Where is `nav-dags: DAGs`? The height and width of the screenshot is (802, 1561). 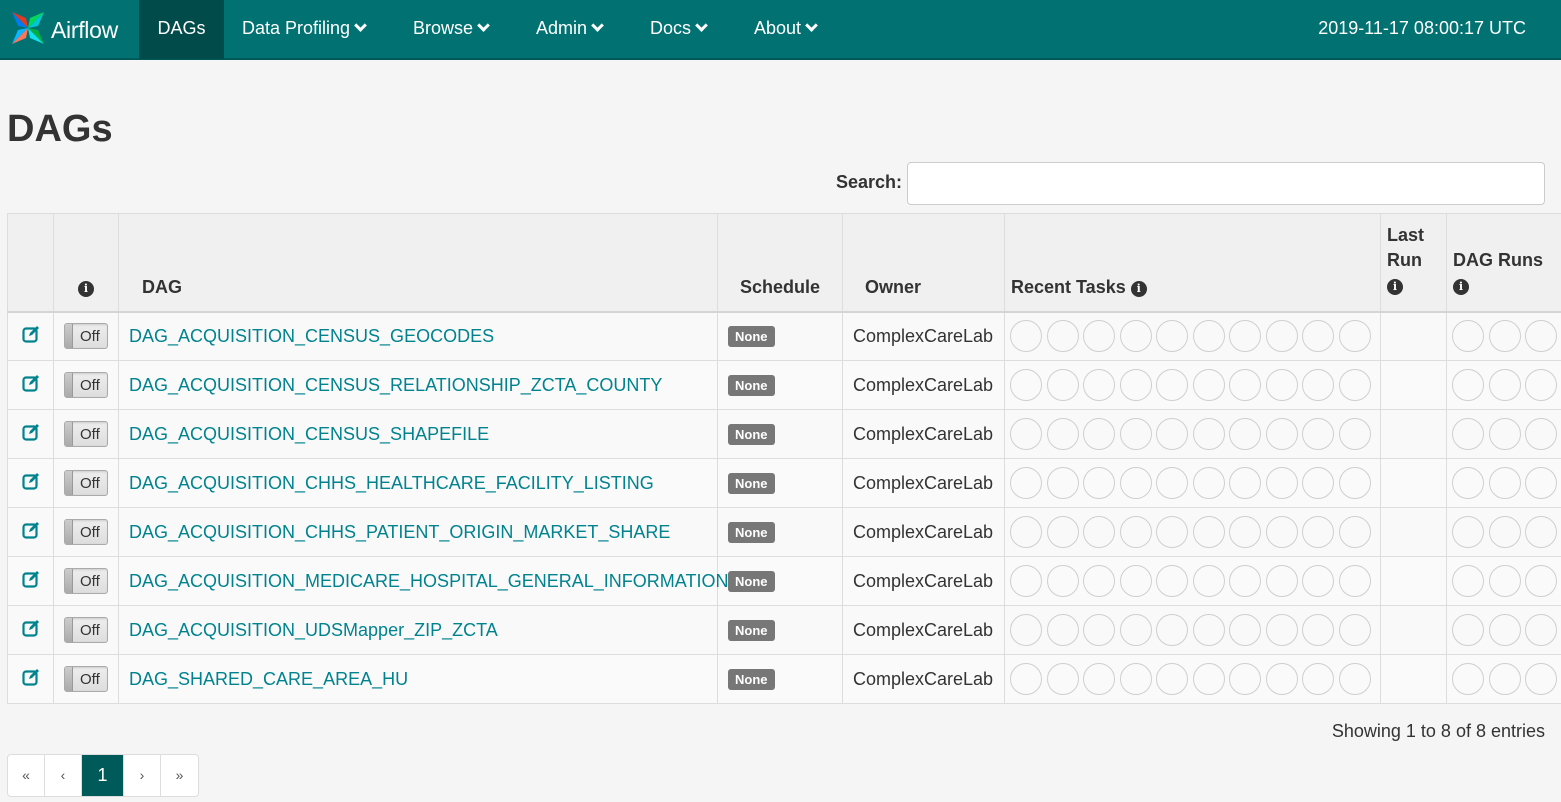 nav-dags: DAGs is located at coordinates (181, 29).